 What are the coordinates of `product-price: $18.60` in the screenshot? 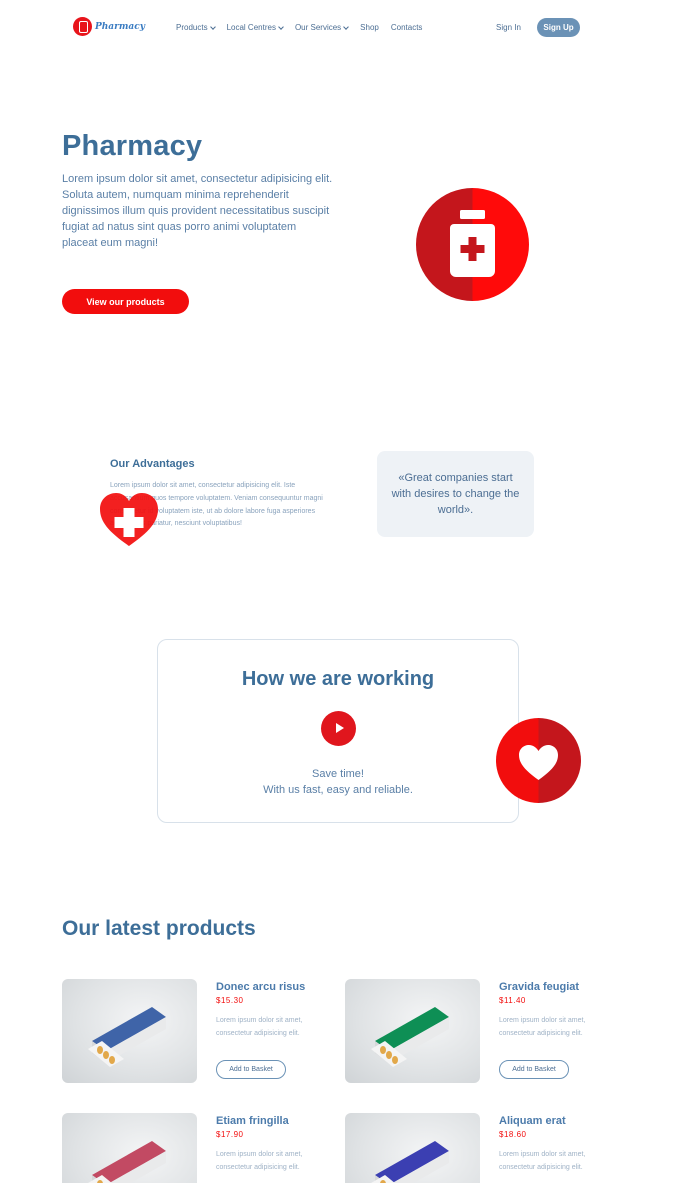 It's located at (513, 1134).